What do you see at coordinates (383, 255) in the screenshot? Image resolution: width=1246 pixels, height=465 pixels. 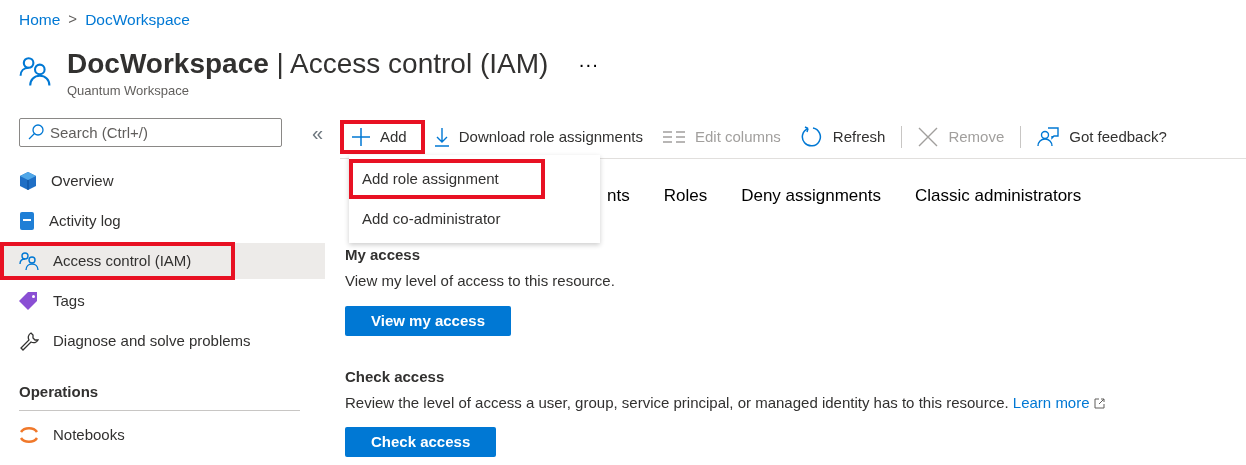 I see `section-heading: My access` at bounding box center [383, 255].